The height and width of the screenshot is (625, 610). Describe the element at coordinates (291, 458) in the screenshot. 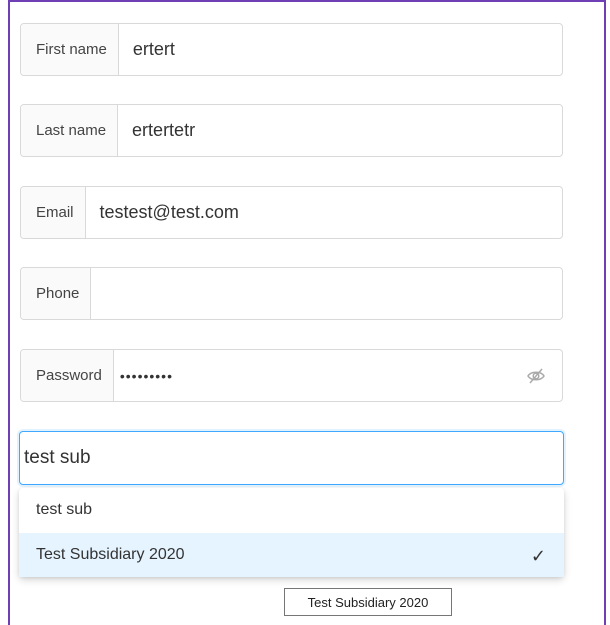

I see `subsidiary-search-input: test sub` at that location.